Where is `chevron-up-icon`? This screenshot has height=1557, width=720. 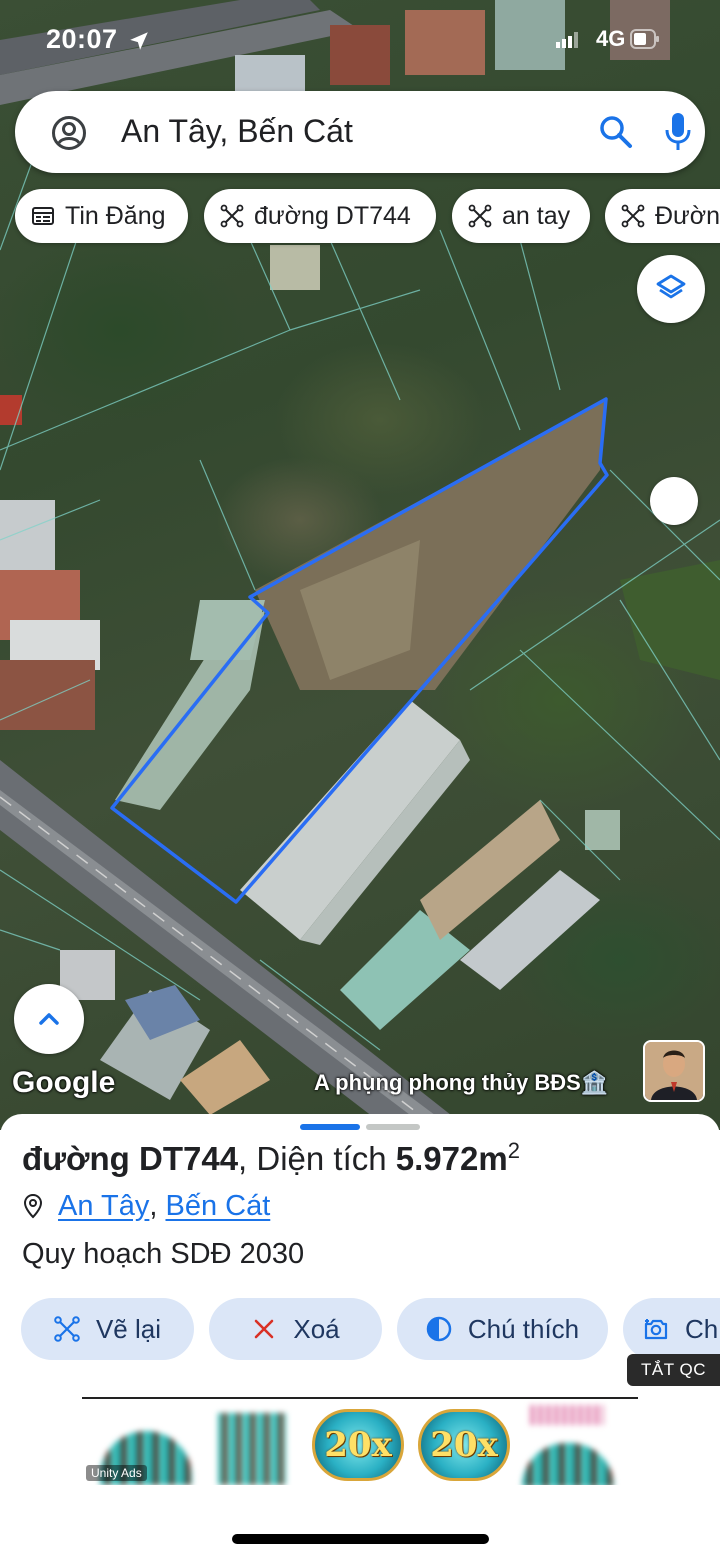 chevron-up-icon is located at coordinates (49, 1019).